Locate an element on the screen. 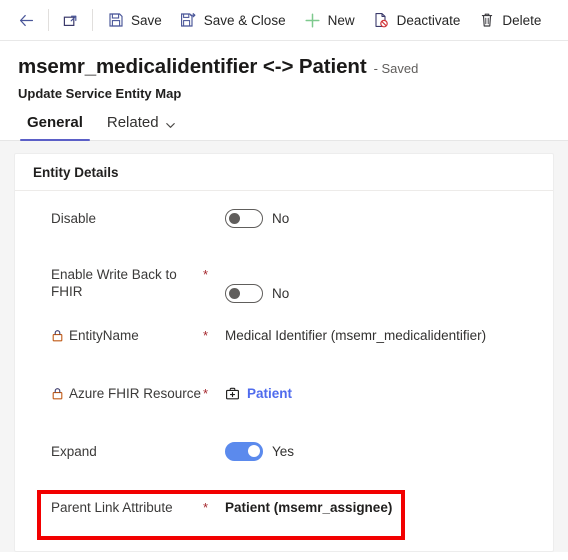 The height and width of the screenshot is (560, 568). tab-general: General is located at coordinates (55, 127).